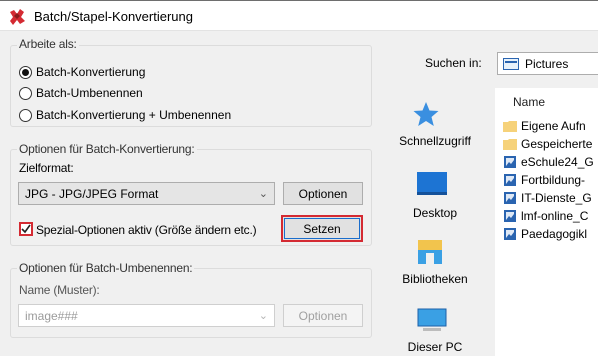 This screenshot has width=598, height=356. What do you see at coordinates (92, 193) in the screenshot?
I see `format-value: JPG - JPG/JPEG Format` at bounding box center [92, 193].